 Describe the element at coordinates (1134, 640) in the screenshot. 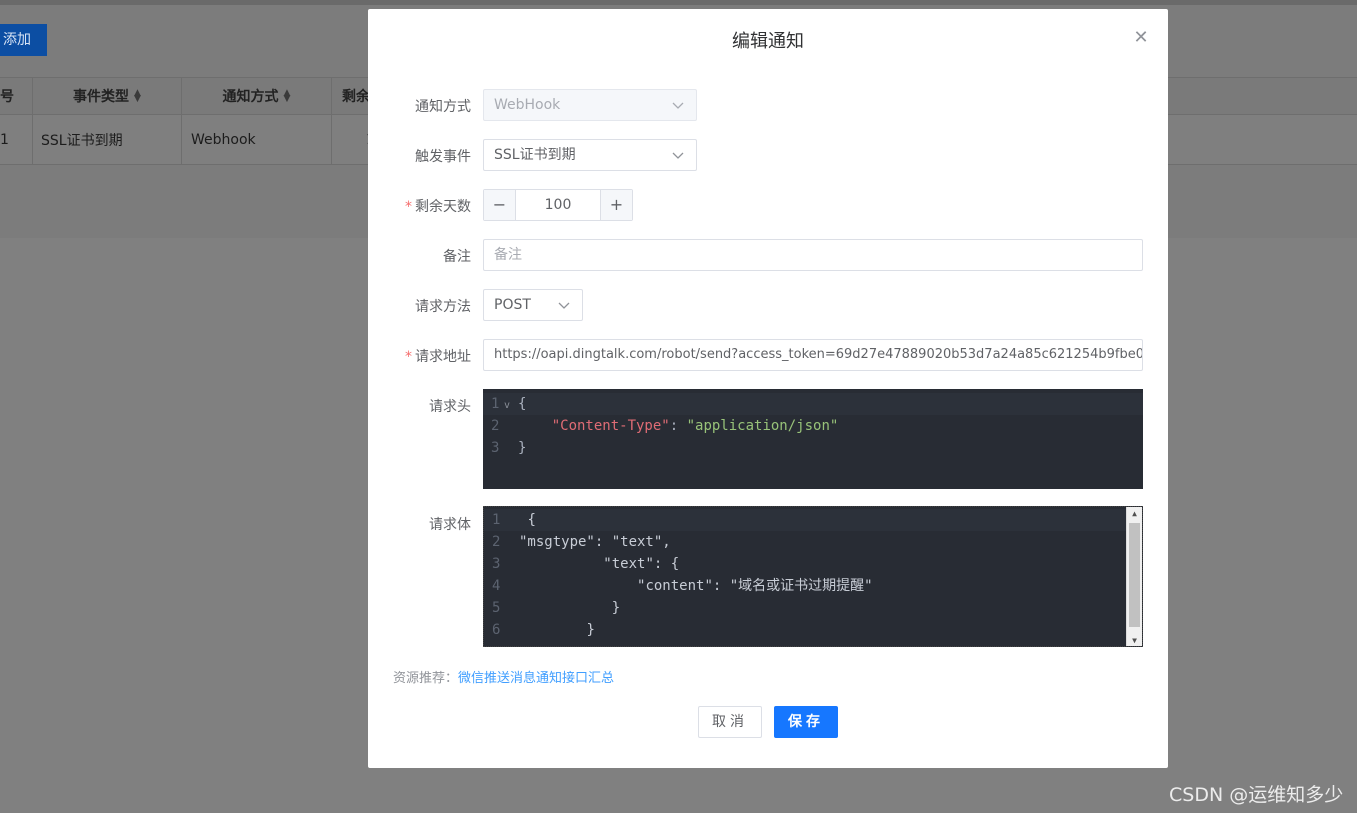

I see `scroll-down-icon: ▼` at that location.